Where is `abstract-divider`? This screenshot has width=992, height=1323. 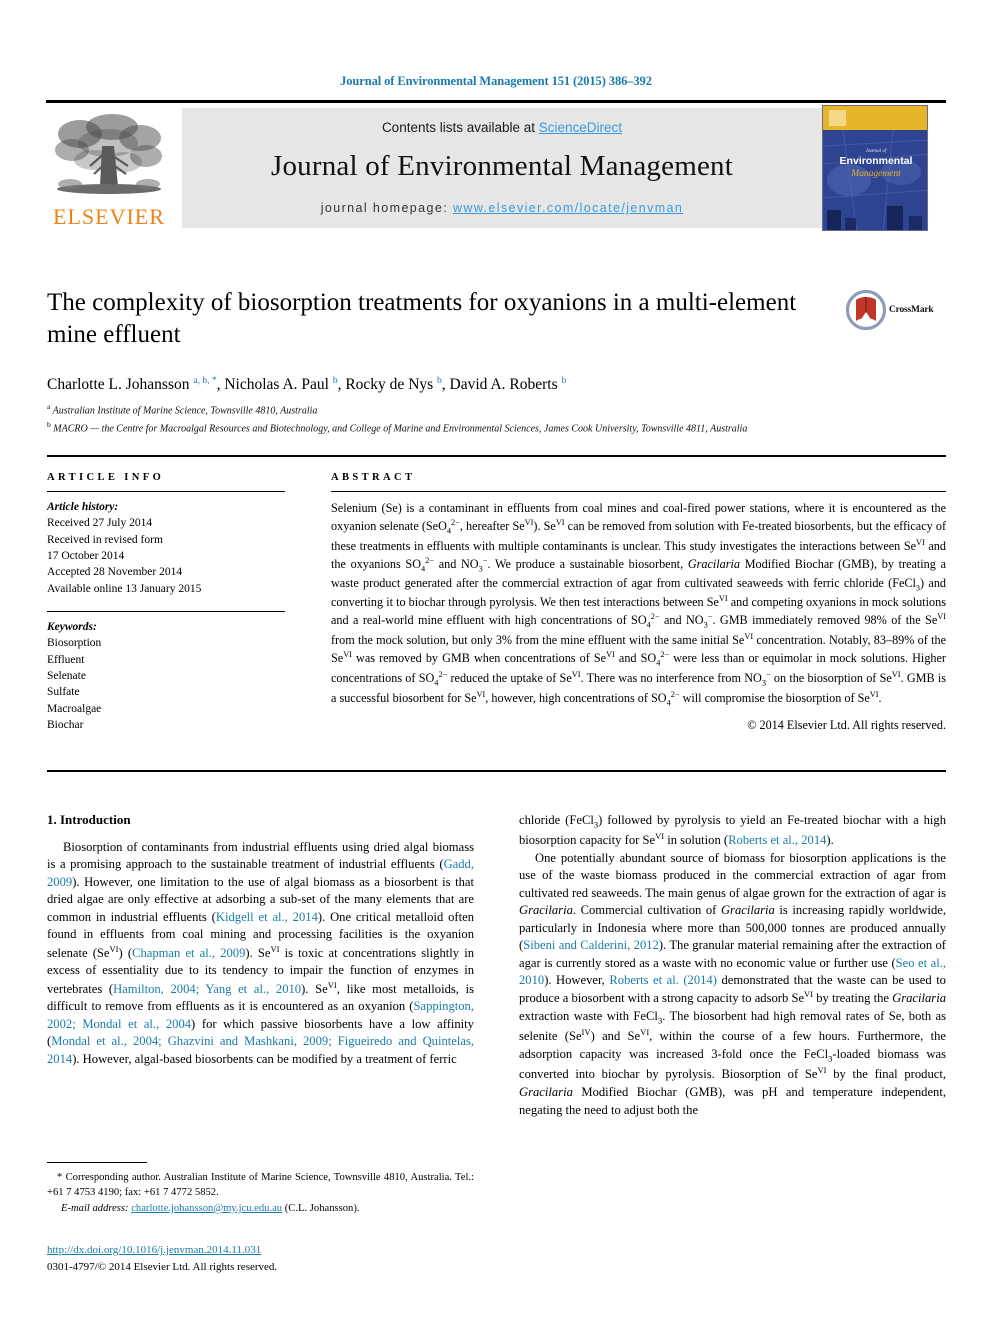 abstract-divider is located at coordinates (638, 491).